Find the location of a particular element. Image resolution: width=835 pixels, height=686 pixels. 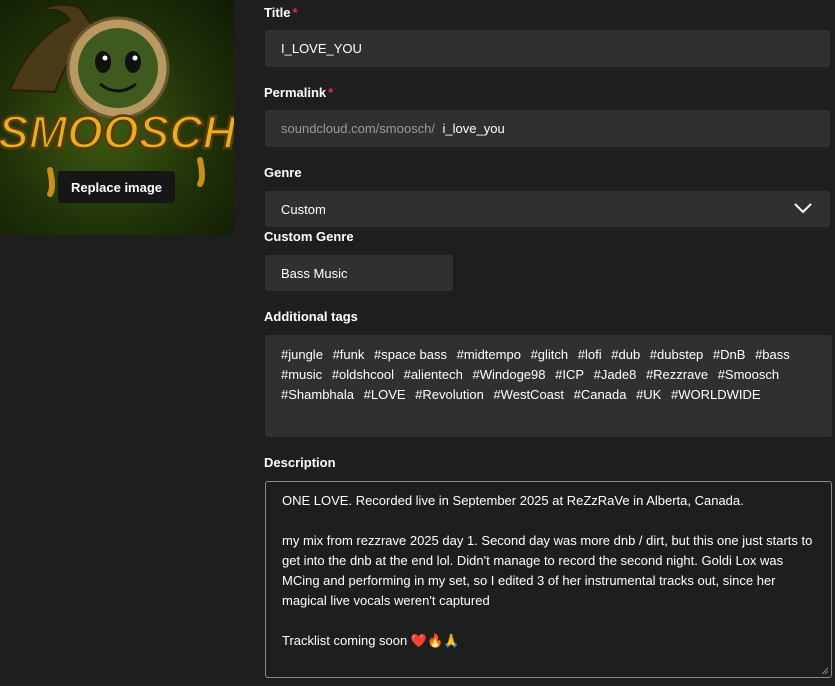

title-label: Title * is located at coordinates (281, 12).